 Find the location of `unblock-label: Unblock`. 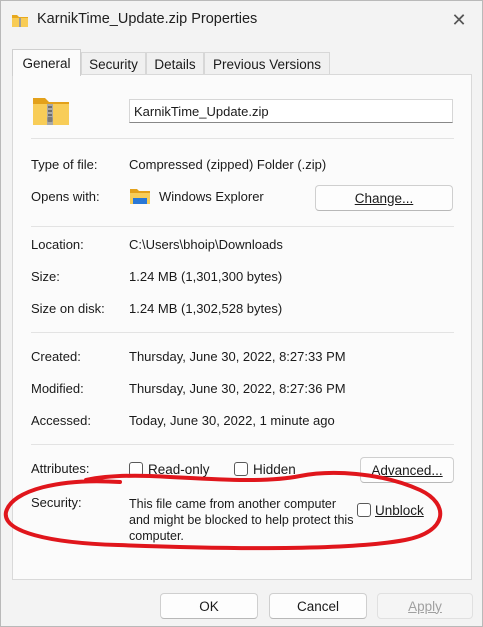

unblock-label: Unblock is located at coordinates (399, 510).